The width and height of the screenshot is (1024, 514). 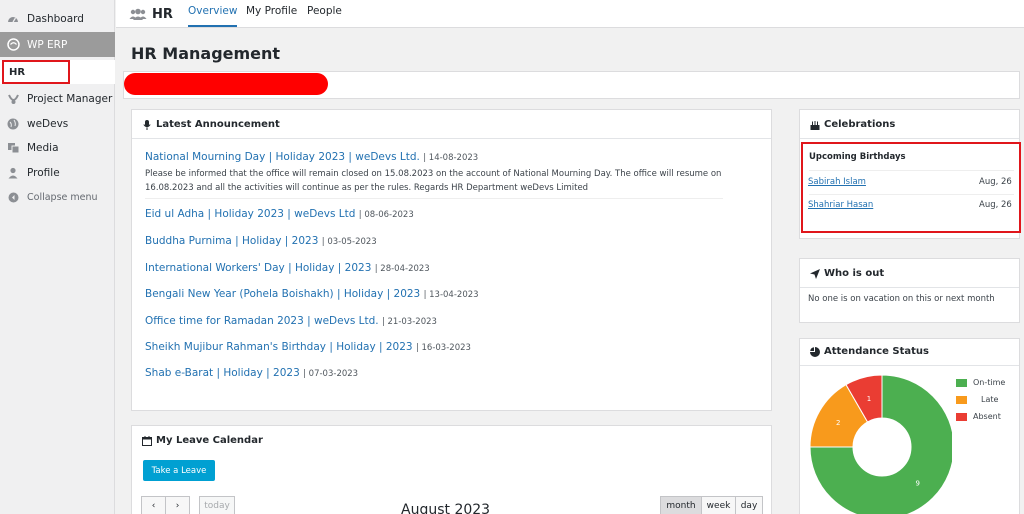 I want to click on attendance-title: Attendance Status, so click(x=876, y=351).